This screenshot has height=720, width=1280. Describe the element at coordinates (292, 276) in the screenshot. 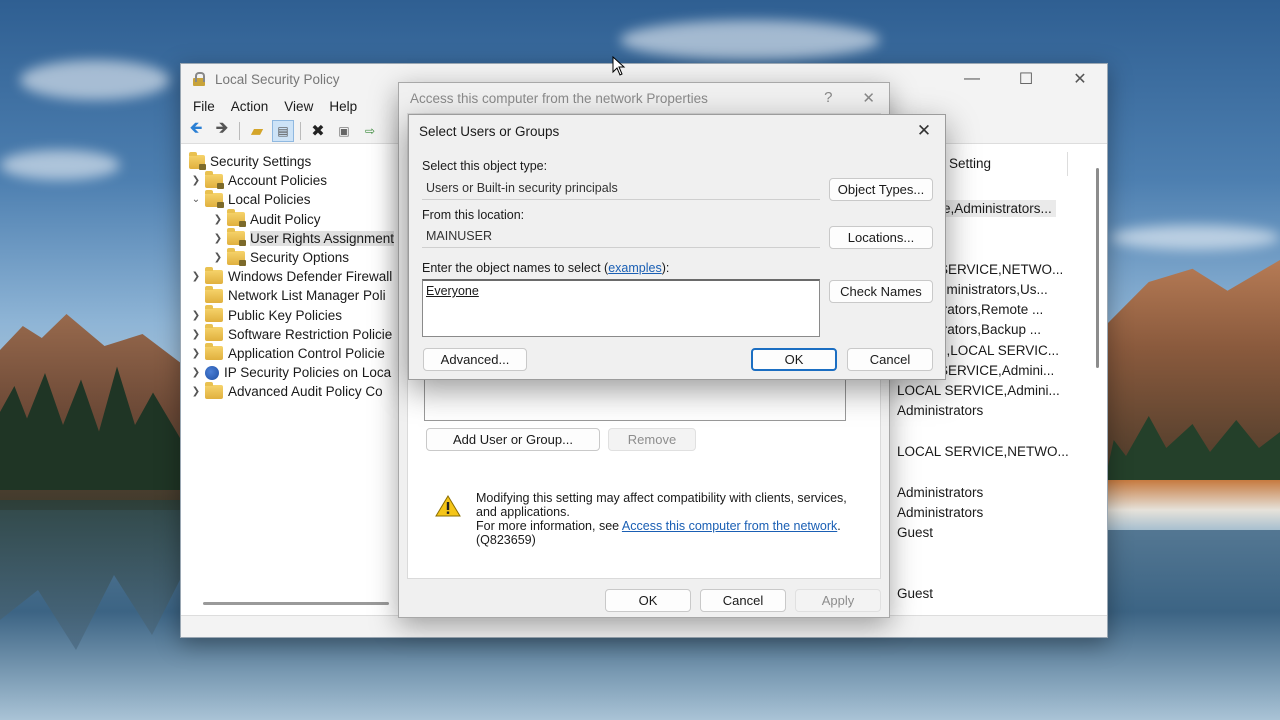

I see `tree-item-windows-defender-firewall: ❯ Windows Defender Firewall` at that location.